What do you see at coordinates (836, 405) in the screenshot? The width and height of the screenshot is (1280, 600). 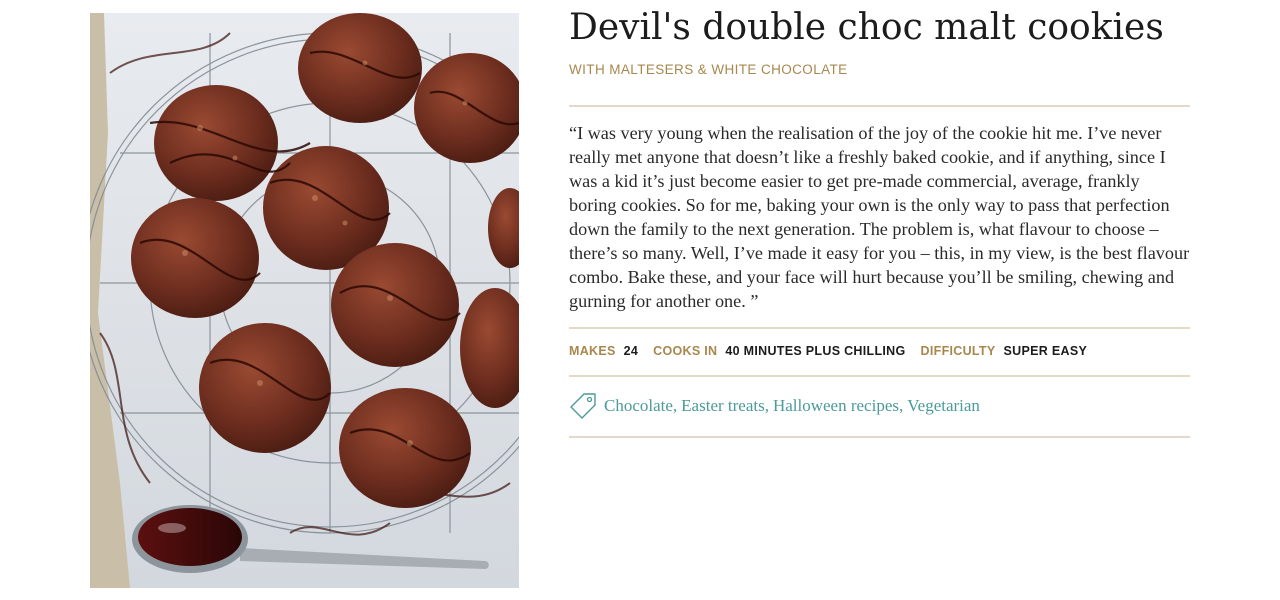 I see `tag-link-halloween-recipes: Halloween recipes` at bounding box center [836, 405].